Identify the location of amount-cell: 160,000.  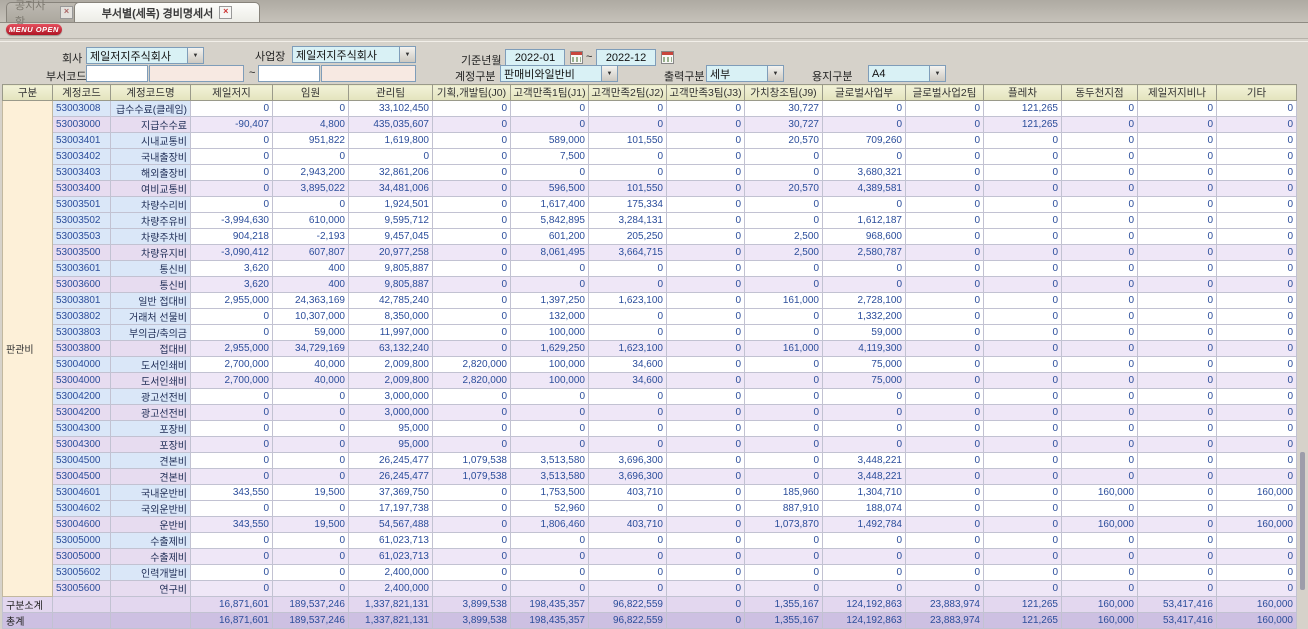
(1099, 524).